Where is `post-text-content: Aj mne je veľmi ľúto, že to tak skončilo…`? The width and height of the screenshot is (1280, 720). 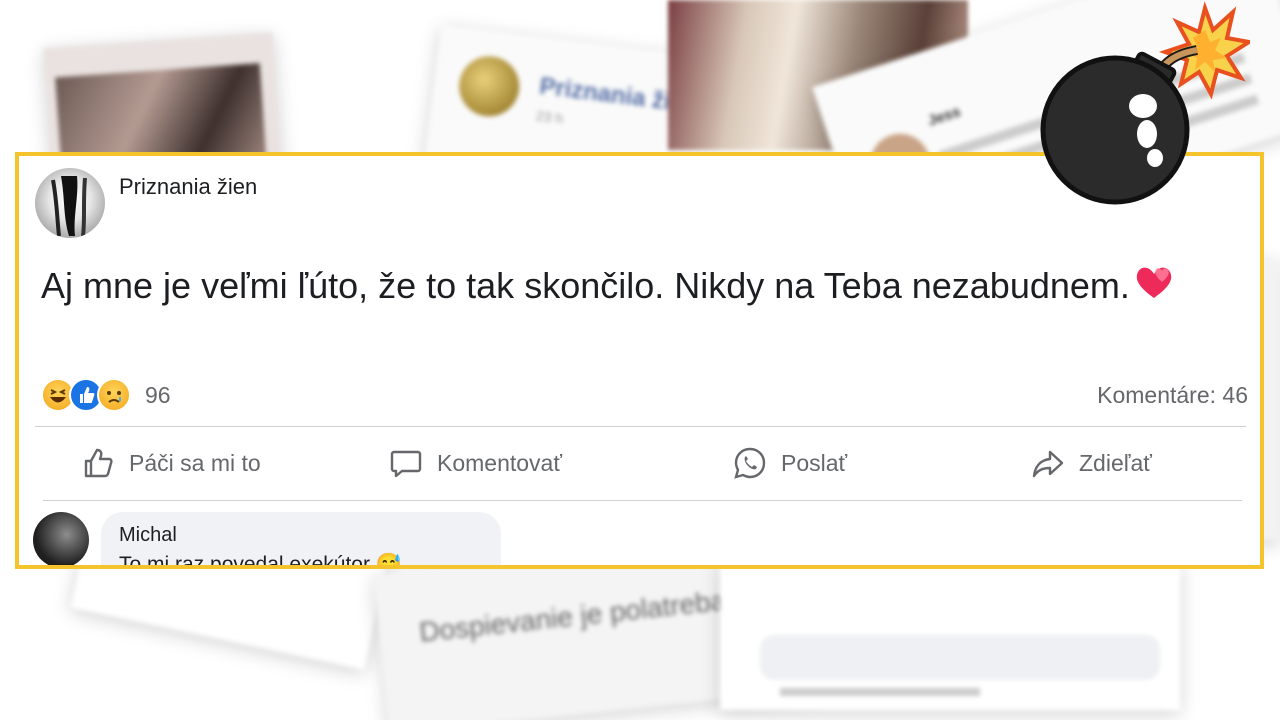
post-text-content: Aj mne je veľmi ľúto, že to tak skončilo… is located at coordinates (585, 285).